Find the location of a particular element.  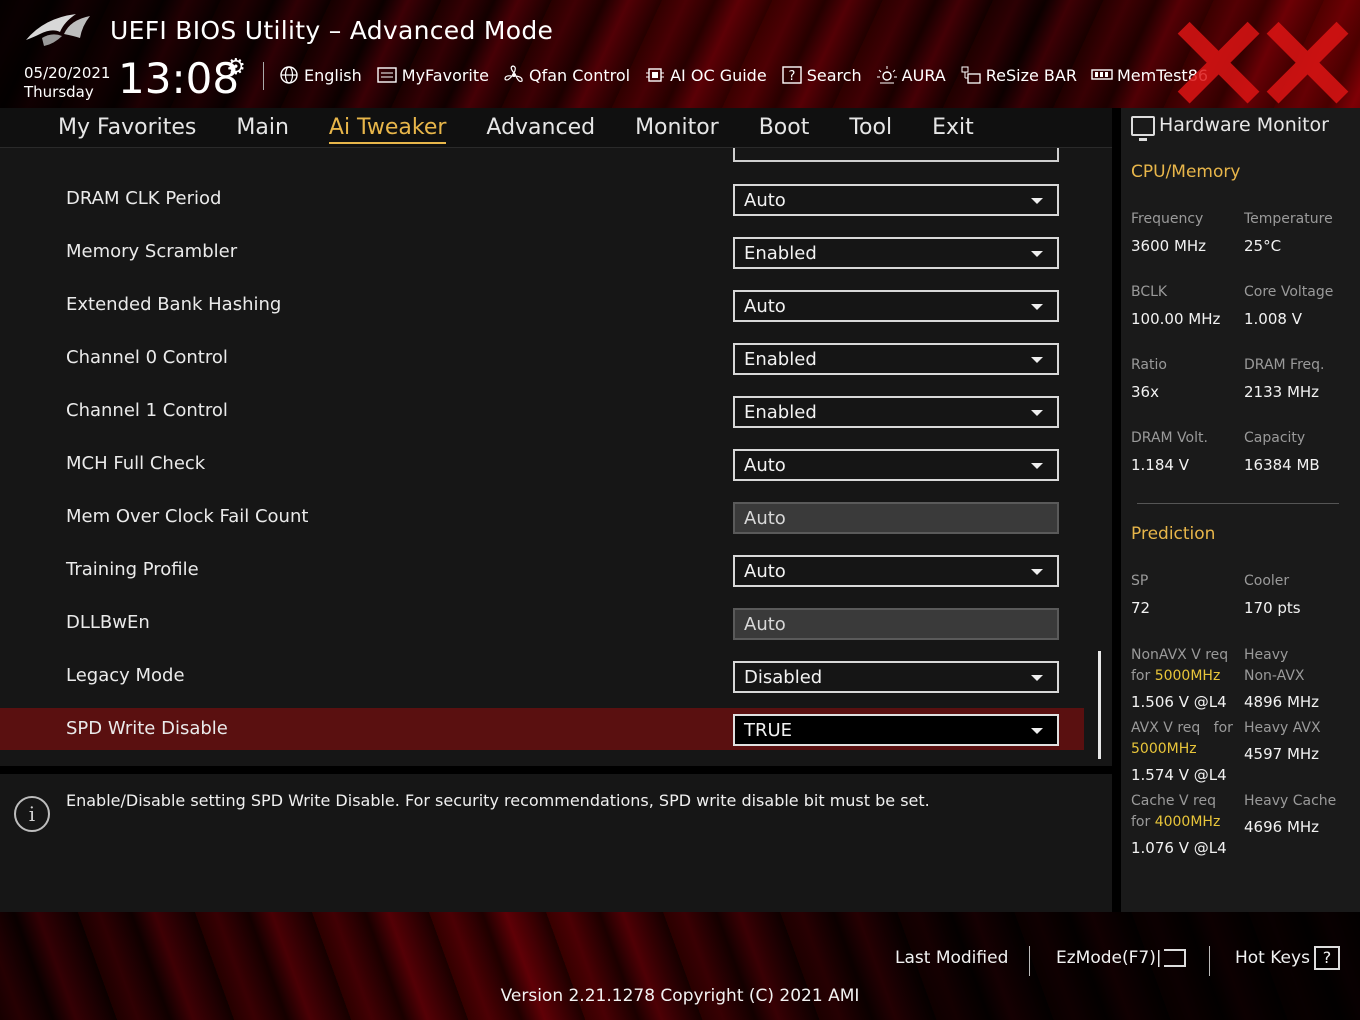

exit-arrow-icon is located at coordinates (1174, 958).